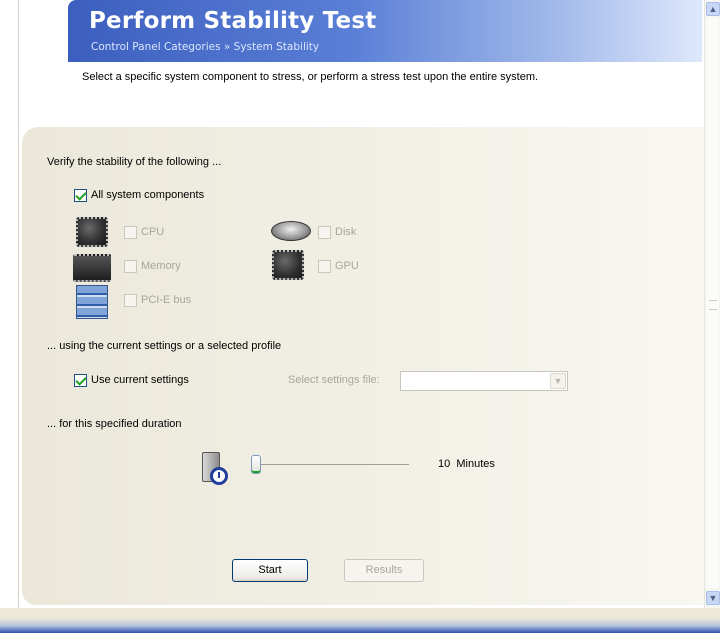 The width and height of the screenshot is (720, 633). Describe the element at coordinates (384, 570) in the screenshot. I see `results-button: Results` at that location.